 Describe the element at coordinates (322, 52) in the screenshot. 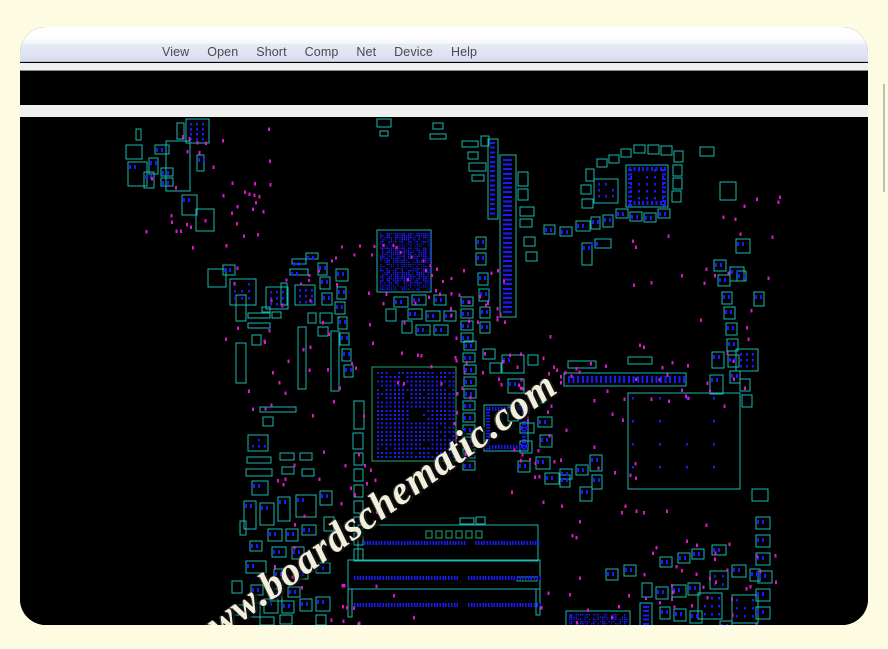

I see `menu-item-comp: Comp` at that location.